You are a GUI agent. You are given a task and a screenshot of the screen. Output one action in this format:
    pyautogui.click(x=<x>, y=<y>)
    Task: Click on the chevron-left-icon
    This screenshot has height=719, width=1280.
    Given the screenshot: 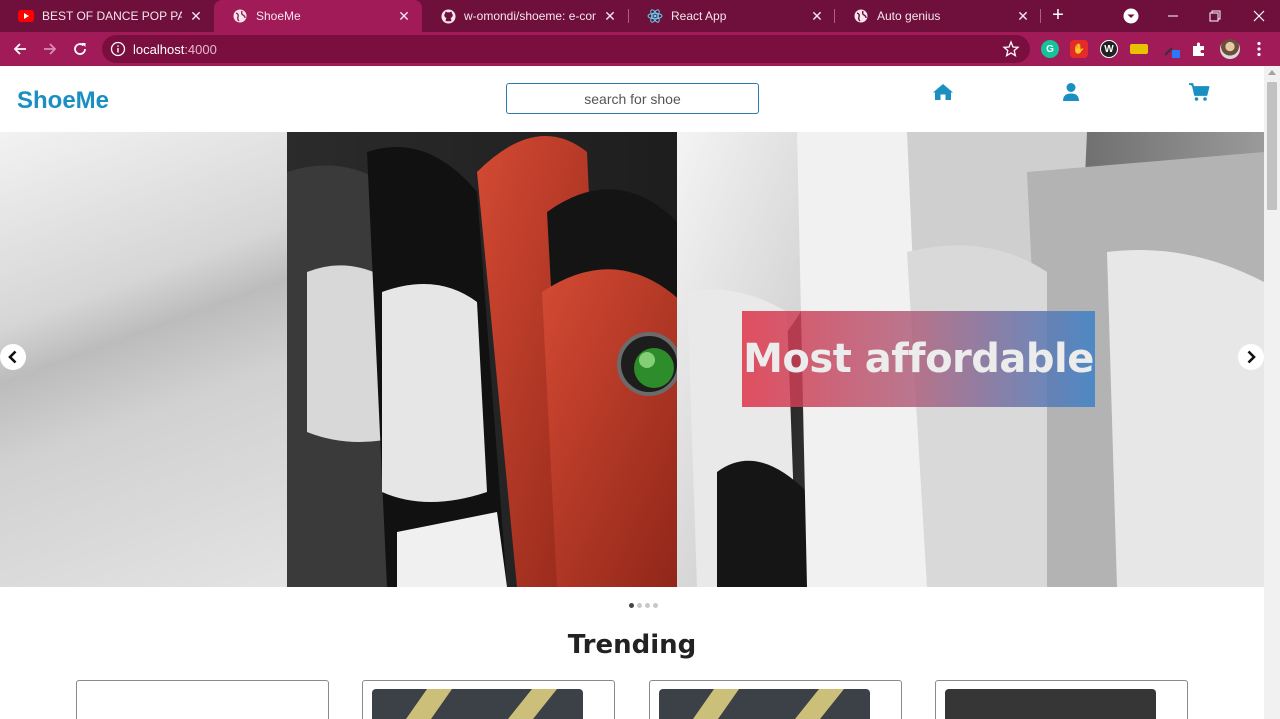 What is the action you would take?
    pyautogui.click(x=12, y=357)
    